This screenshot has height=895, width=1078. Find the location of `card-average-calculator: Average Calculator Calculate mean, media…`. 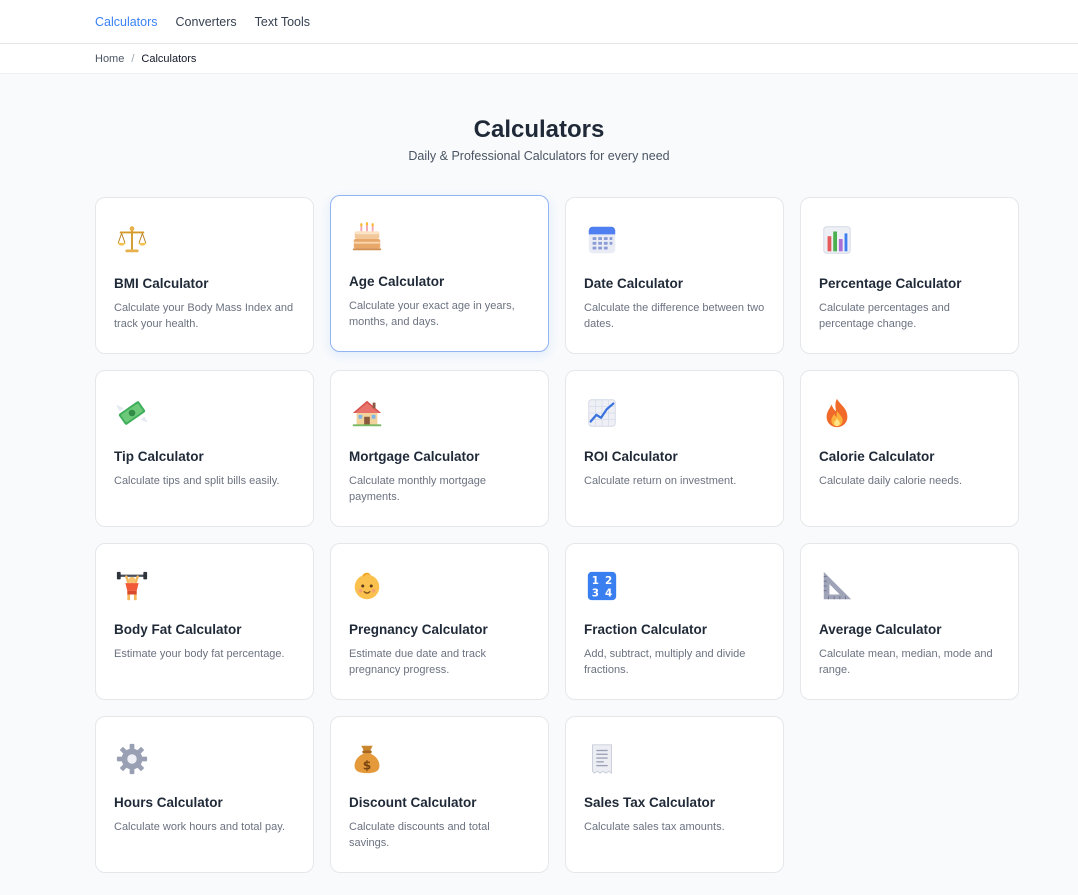

card-average-calculator: Average Calculator Calculate mean, media… is located at coordinates (909, 621).